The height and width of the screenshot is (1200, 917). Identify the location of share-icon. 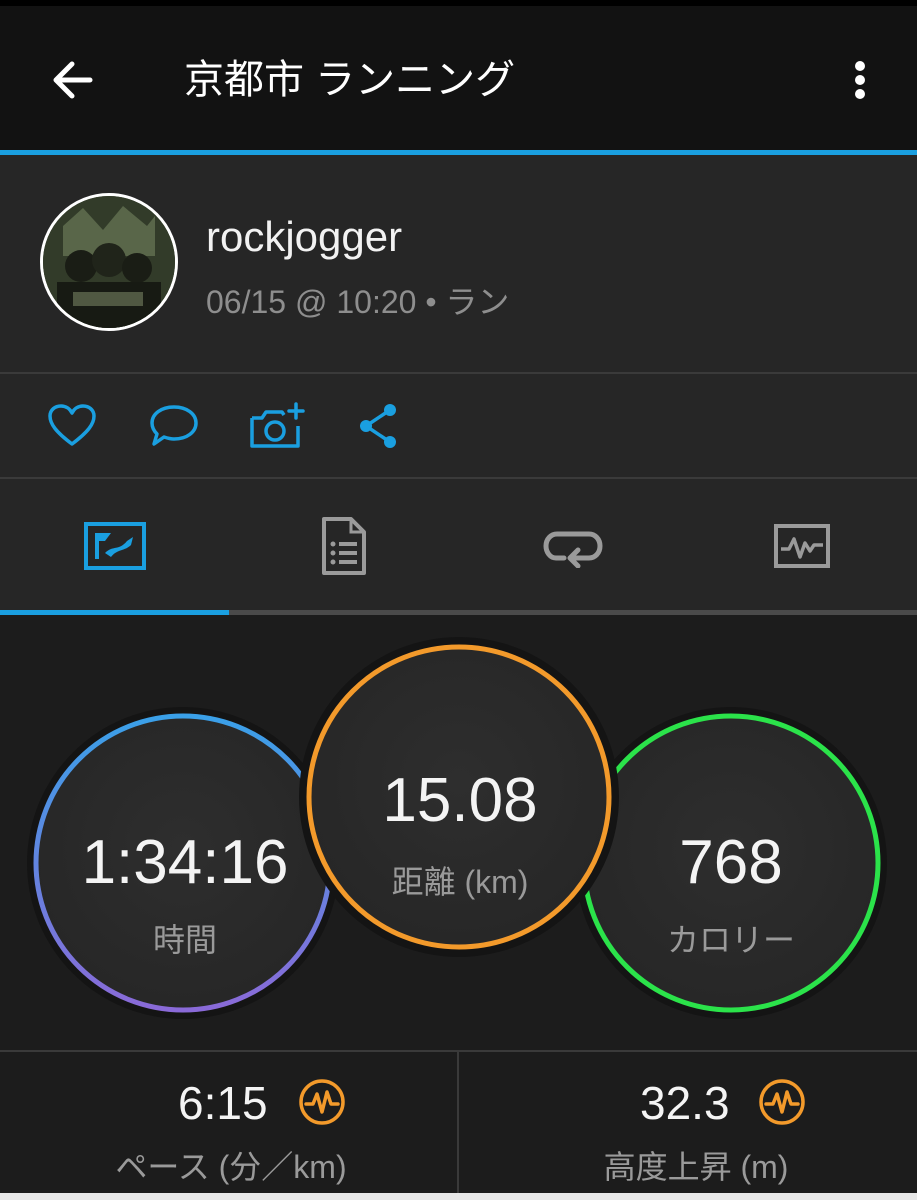
(378, 426).